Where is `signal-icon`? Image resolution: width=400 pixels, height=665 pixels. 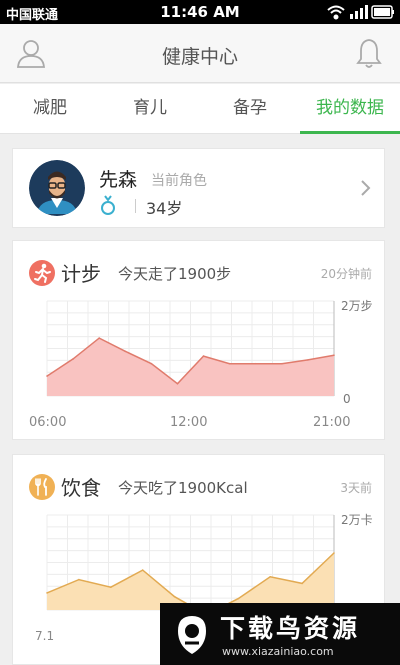
signal-icon is located at coordinates (359, 12).